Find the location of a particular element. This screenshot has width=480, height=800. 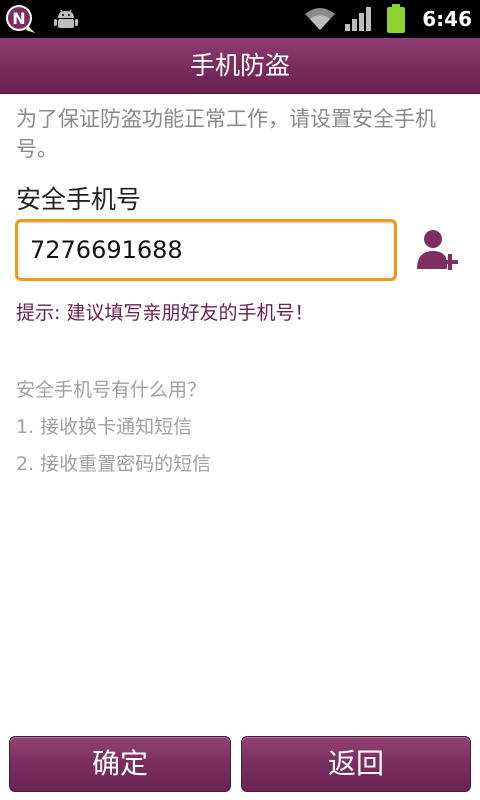

help-item-2: 2. 接收重置密码的短信 is located at coordinates (114, 464).